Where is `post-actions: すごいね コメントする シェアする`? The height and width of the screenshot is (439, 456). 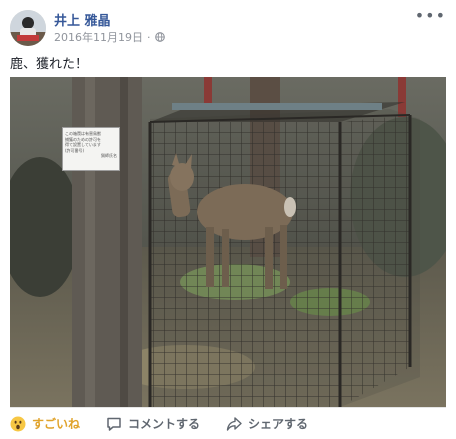 post-actions: すごいね コメントする シェアする is located at coordinates (228, 423).